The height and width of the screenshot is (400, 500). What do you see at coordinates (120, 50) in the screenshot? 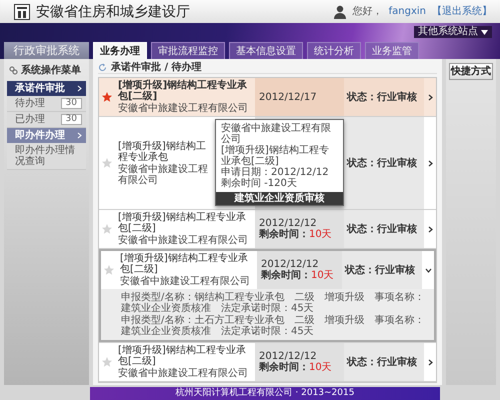
I see `nav-tab: 业务办理` at bounding box center [120, 50].